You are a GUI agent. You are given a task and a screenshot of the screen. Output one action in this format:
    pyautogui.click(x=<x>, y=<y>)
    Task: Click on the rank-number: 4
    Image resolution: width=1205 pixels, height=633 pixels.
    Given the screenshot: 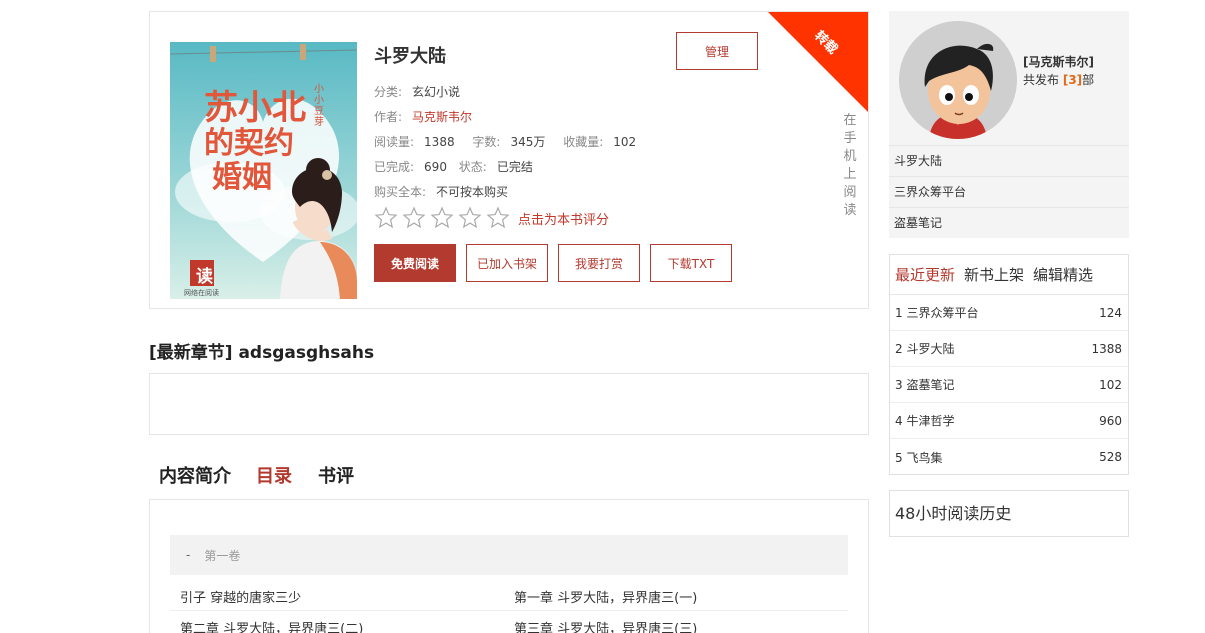 What is the action you would take?
    pyautogui.click(x=899, y=421)
    